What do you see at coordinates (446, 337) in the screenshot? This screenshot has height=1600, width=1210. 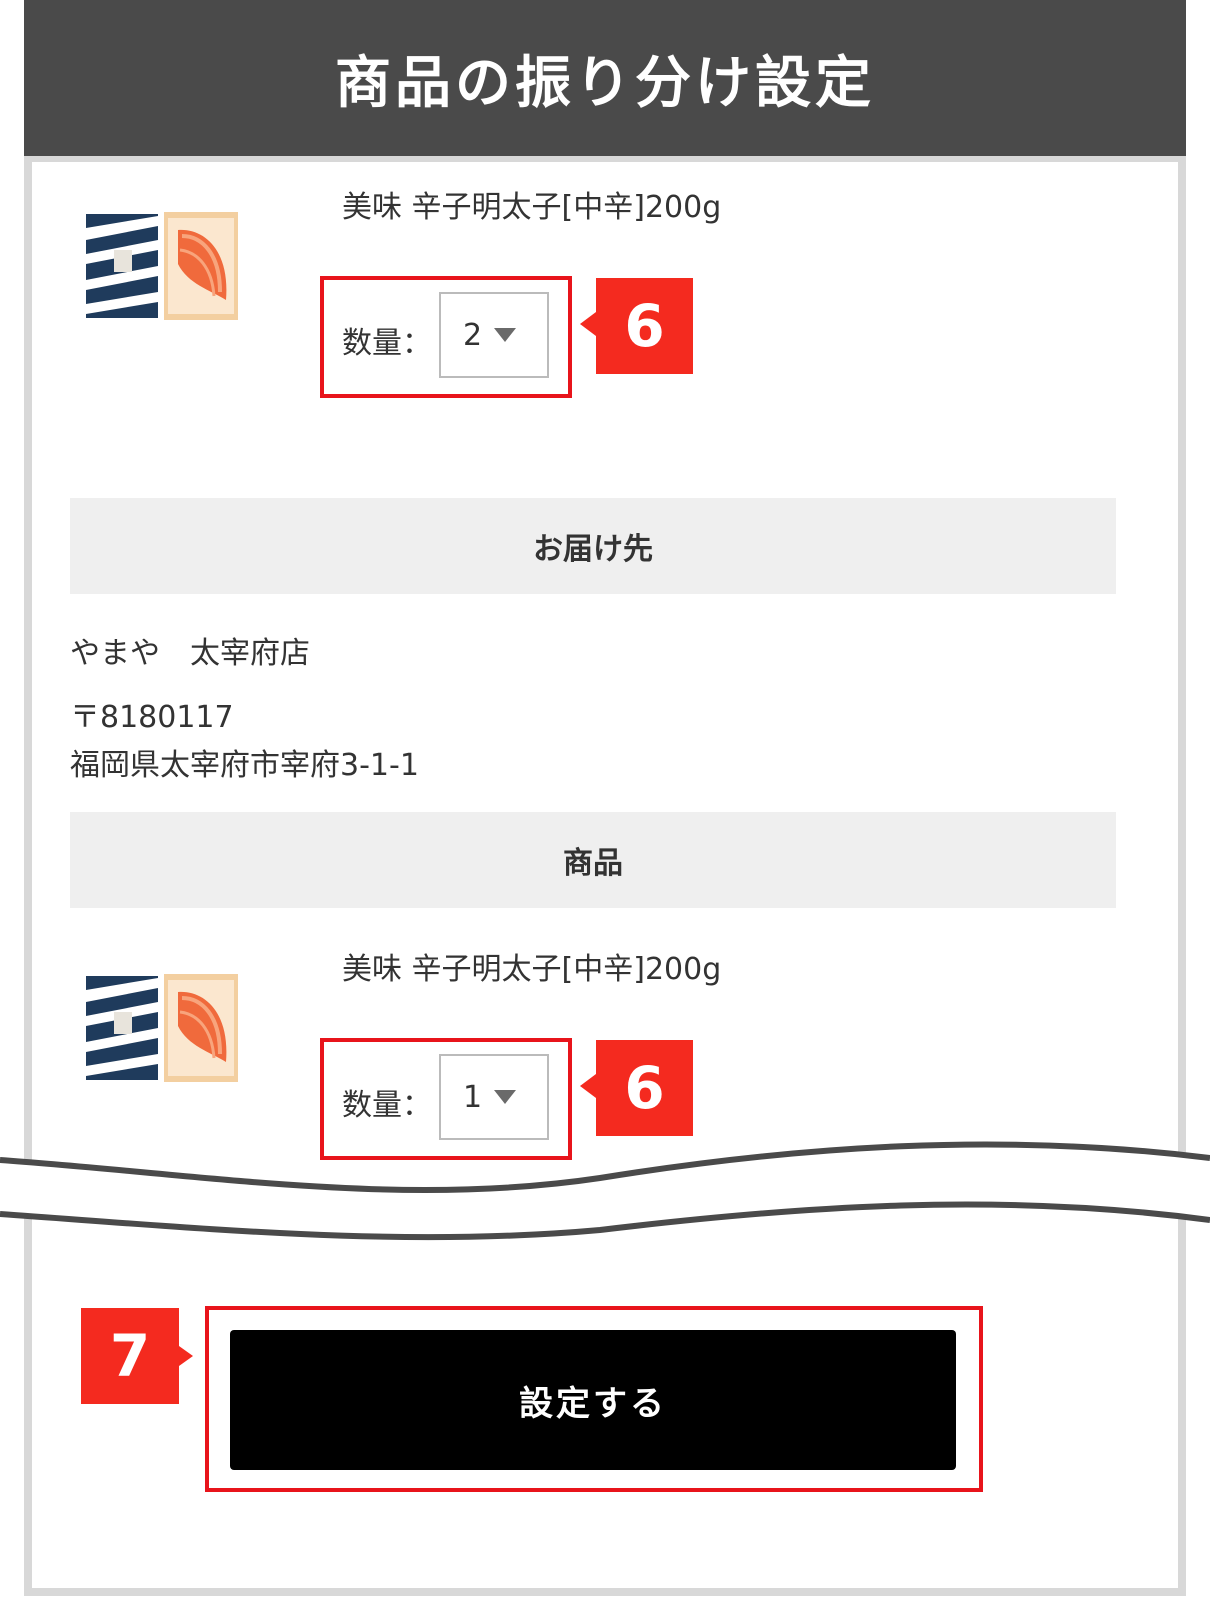 I see `highlight-frame` at bounding box center [446, 337].